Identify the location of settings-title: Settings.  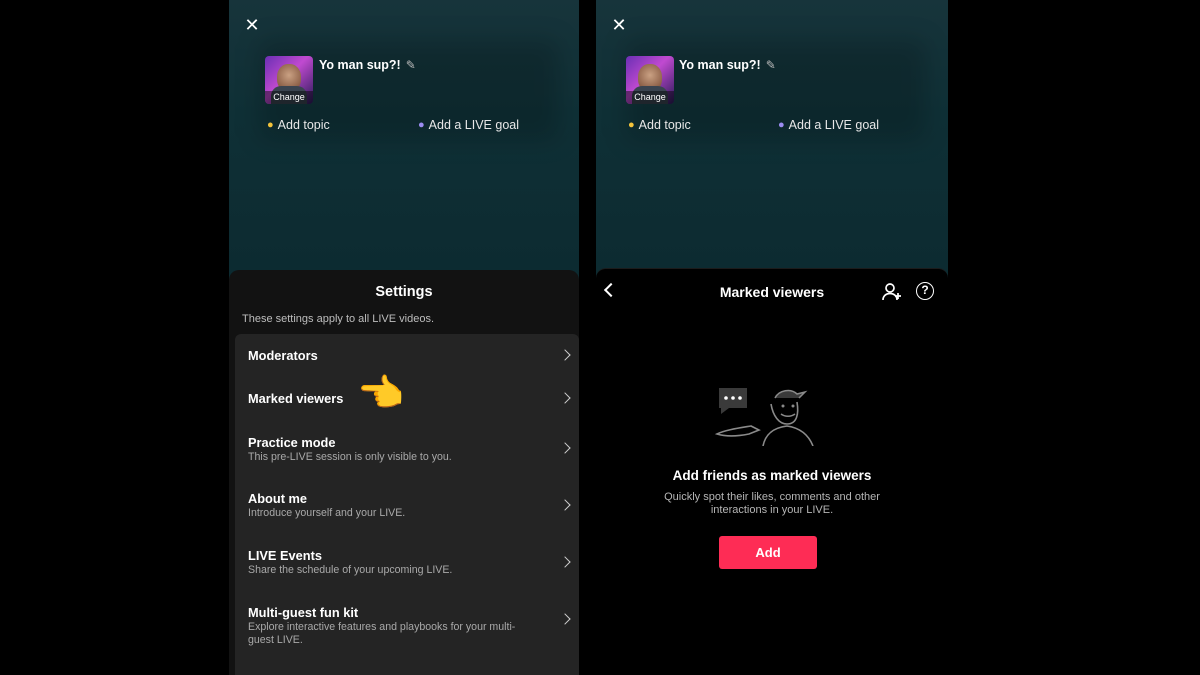
(404, 292).